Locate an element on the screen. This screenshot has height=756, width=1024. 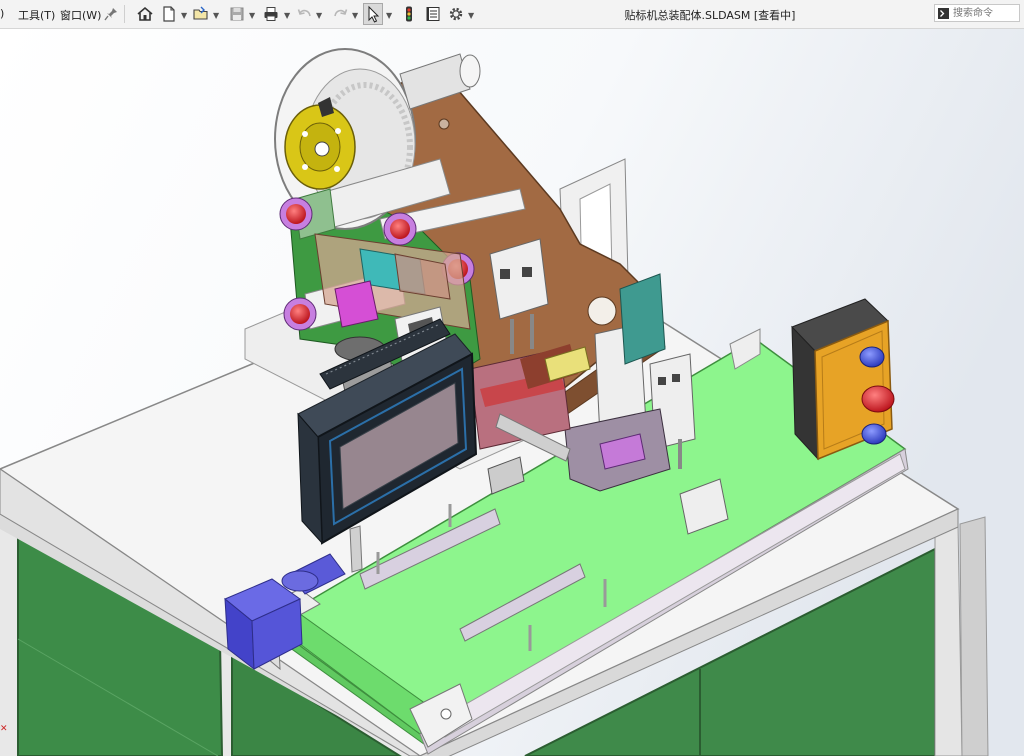
toolbar-separator is located at coordinates (124, 14).